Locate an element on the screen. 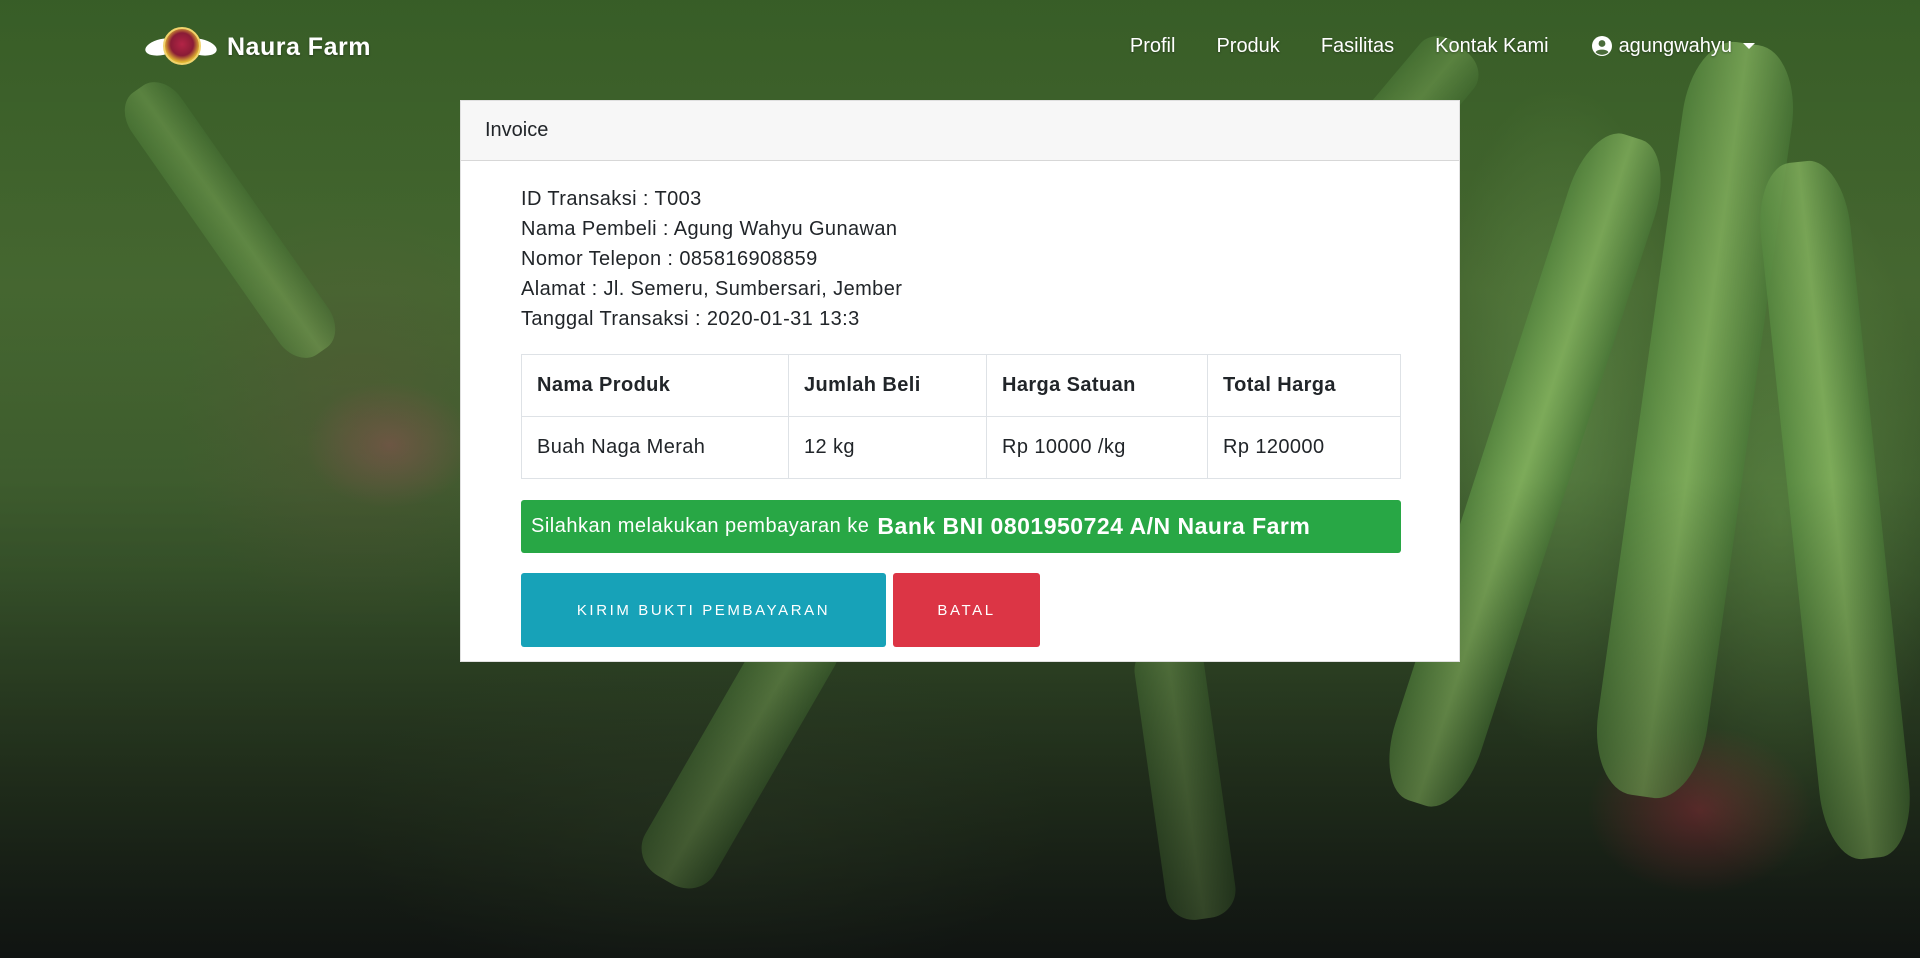  table-cell: Buah Naga Merah is located at coordinates (655, 447).